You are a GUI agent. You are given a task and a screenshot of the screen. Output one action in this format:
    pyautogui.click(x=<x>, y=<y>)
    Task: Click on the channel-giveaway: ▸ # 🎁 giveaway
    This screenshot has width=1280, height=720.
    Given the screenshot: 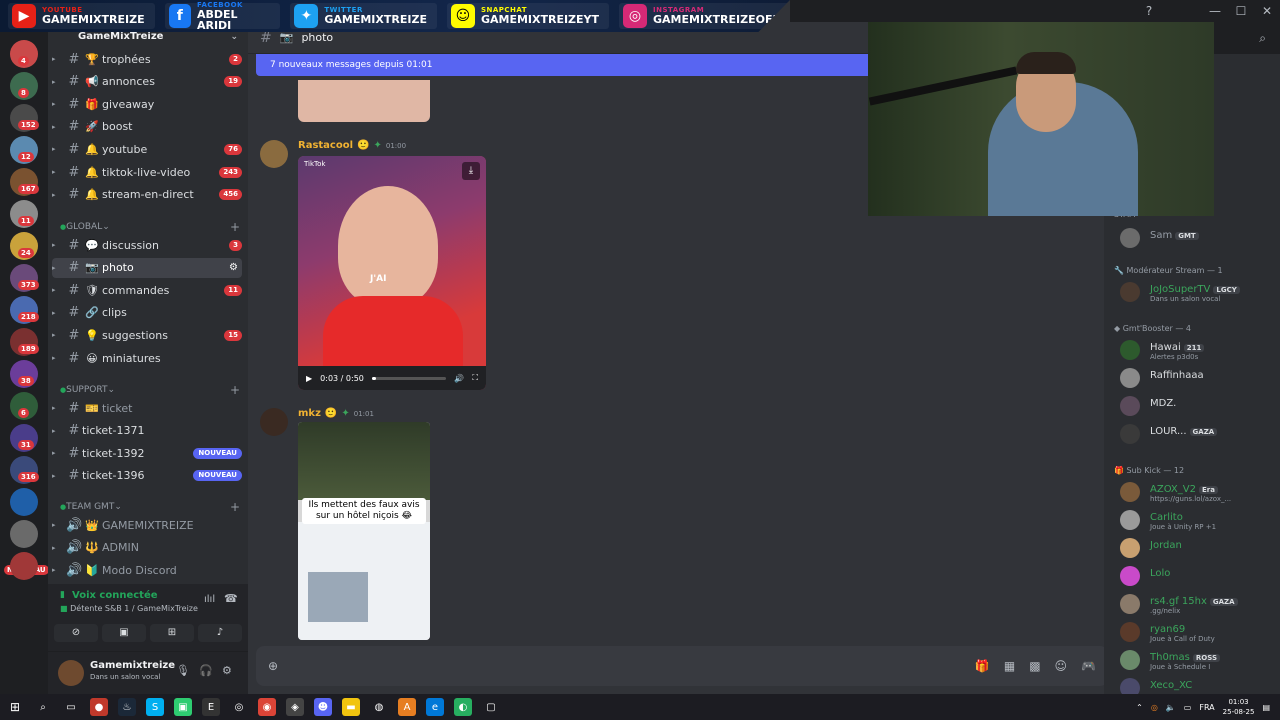 What is the action you would take?
    pyautogui.click(x=147, y=104)
    